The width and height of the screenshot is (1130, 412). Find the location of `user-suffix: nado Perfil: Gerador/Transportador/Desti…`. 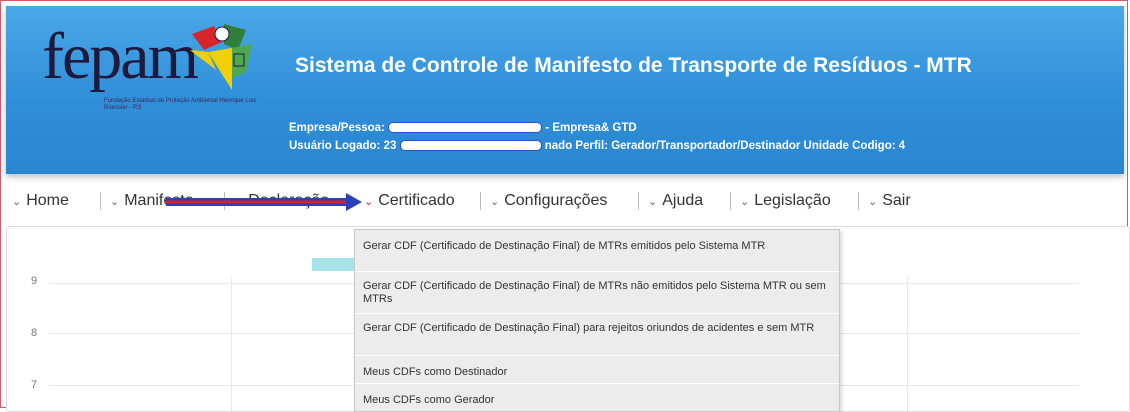

user-suffix: nado Perfil: Gerador/Transportador/Desti… is located at coordinates (725, 146).